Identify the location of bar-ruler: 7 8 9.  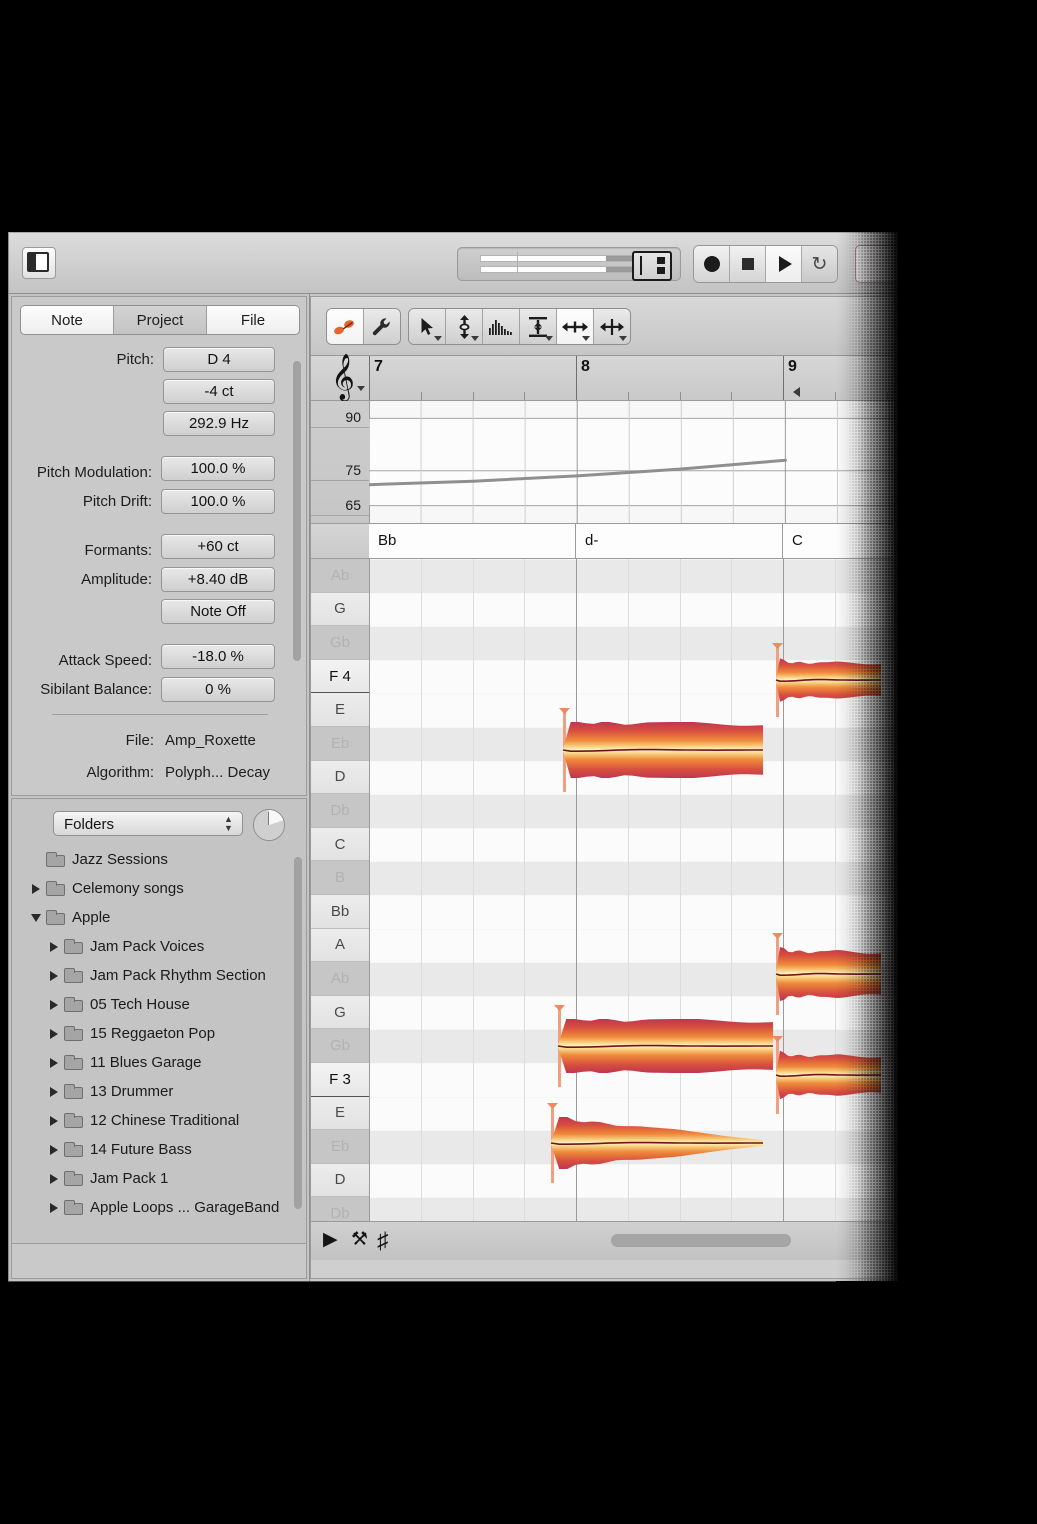
(631, 378).